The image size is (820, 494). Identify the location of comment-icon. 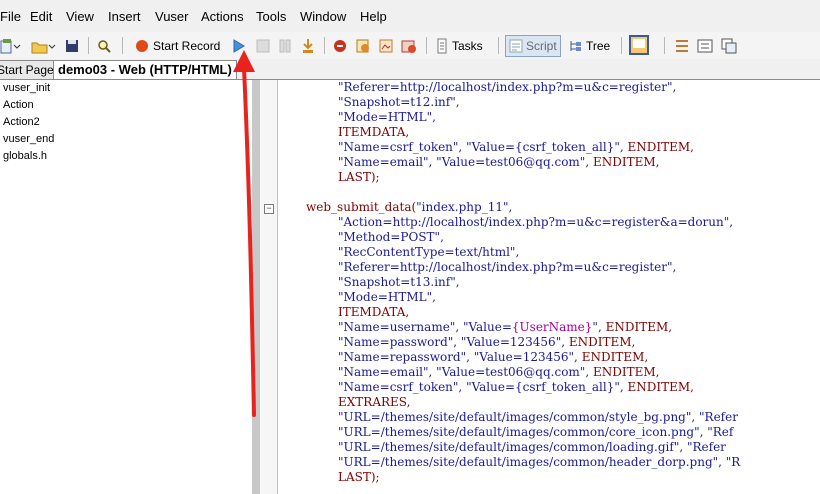
(682, 45).